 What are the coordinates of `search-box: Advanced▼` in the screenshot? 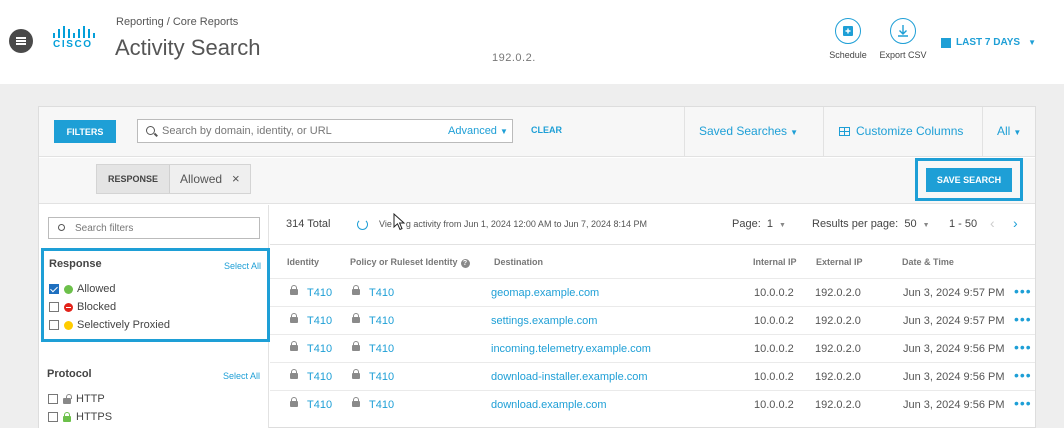 It's located at (325, 131).